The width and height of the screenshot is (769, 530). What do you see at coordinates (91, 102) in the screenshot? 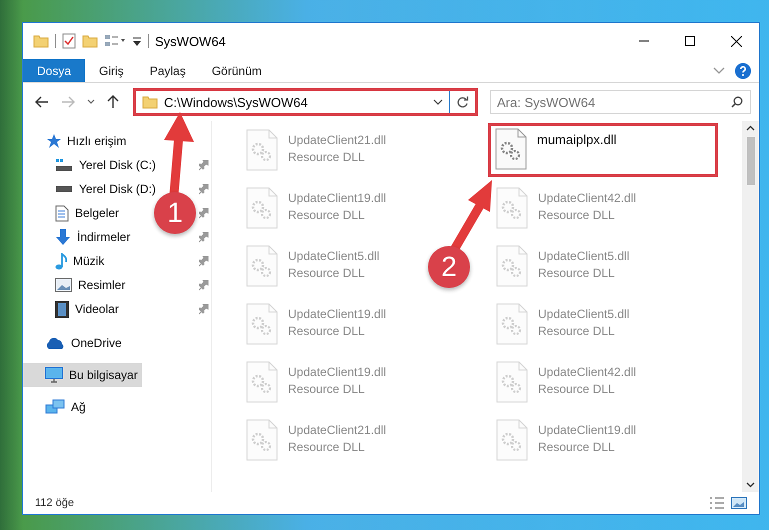
I see `recent-locations-icon` at bounding box center [91, 102].